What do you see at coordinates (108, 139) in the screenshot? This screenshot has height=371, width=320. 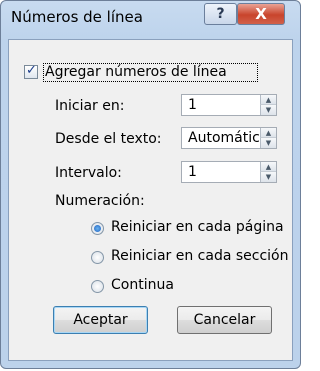 I see `from-text-label: Desde el texto:` at bounding box center [108, 139].